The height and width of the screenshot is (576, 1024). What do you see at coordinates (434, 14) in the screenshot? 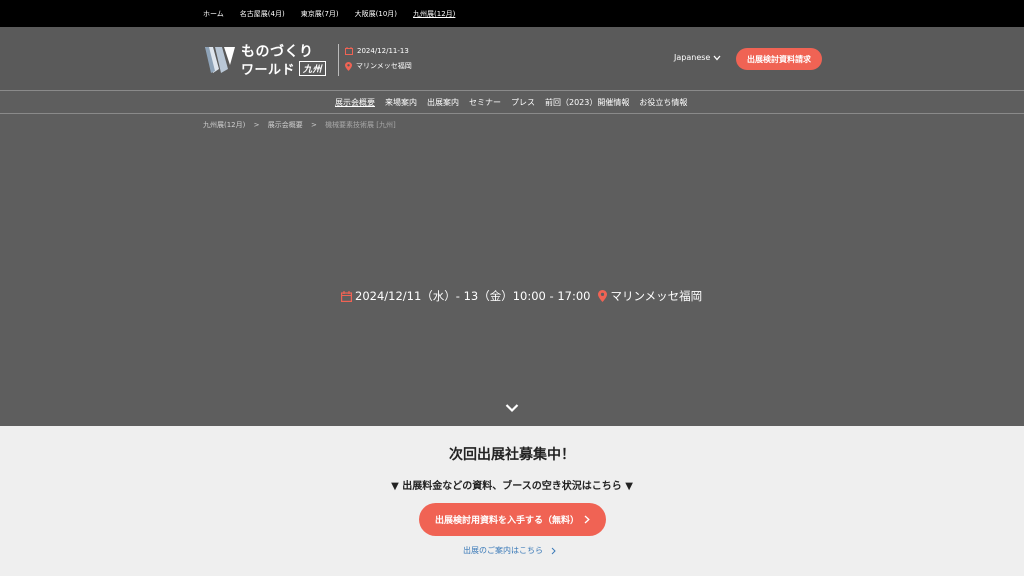
I see `topnav-kyushu: 九州展(12月)` at bounding box center [434, 14].